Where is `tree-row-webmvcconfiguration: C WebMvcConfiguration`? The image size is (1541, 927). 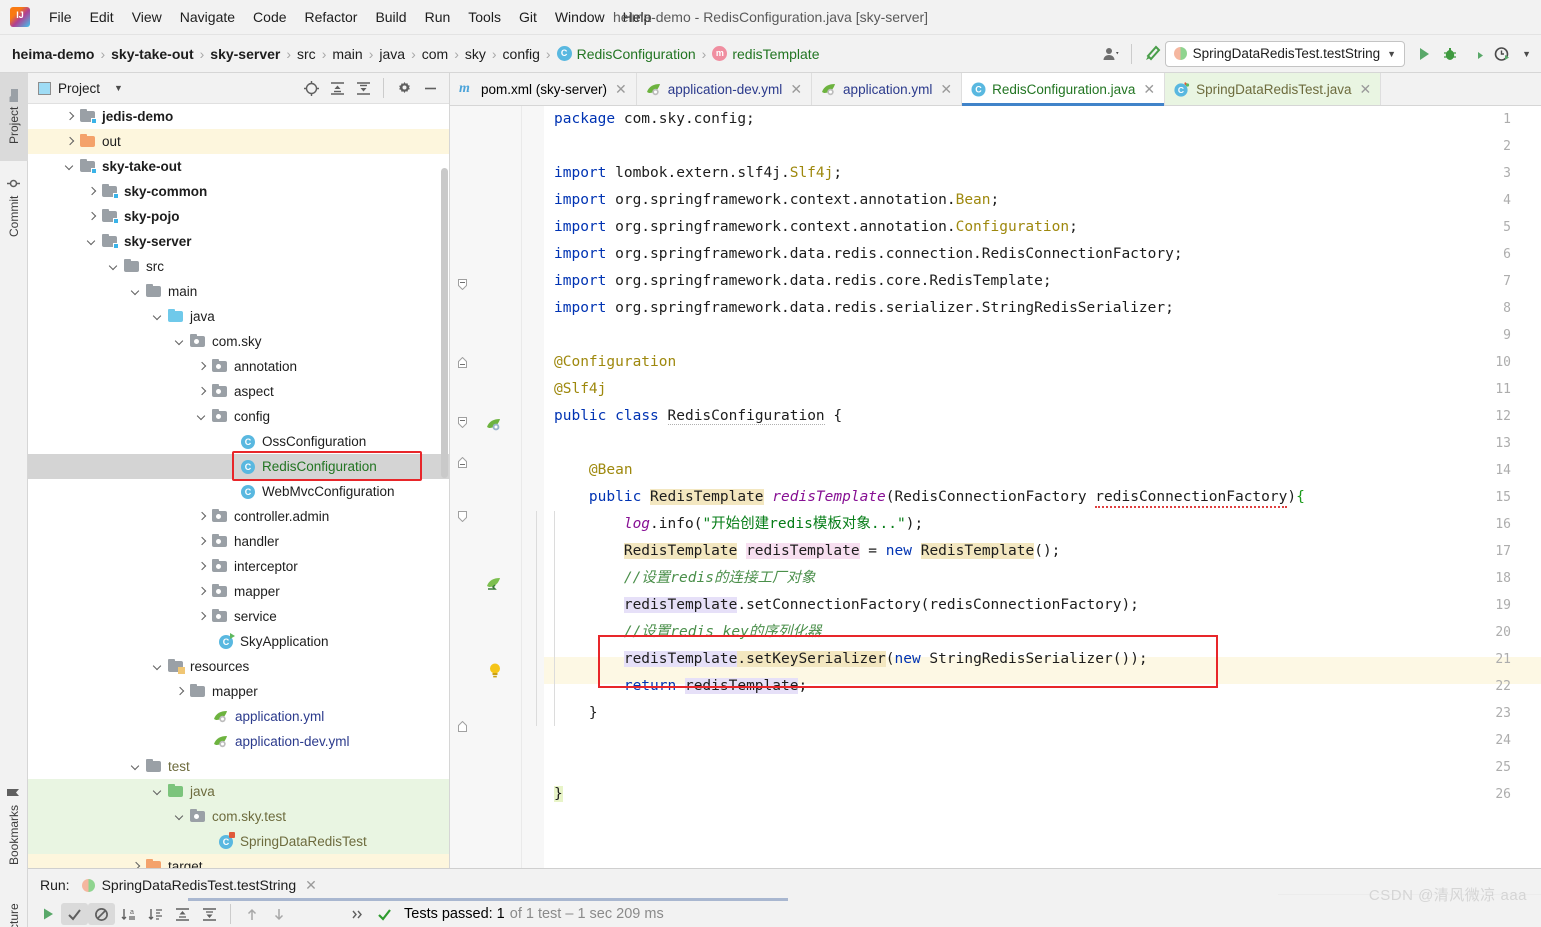
tree-row-webmvcconfiguration: C WebMvcConfiguration is located at coordinates (238, 491).